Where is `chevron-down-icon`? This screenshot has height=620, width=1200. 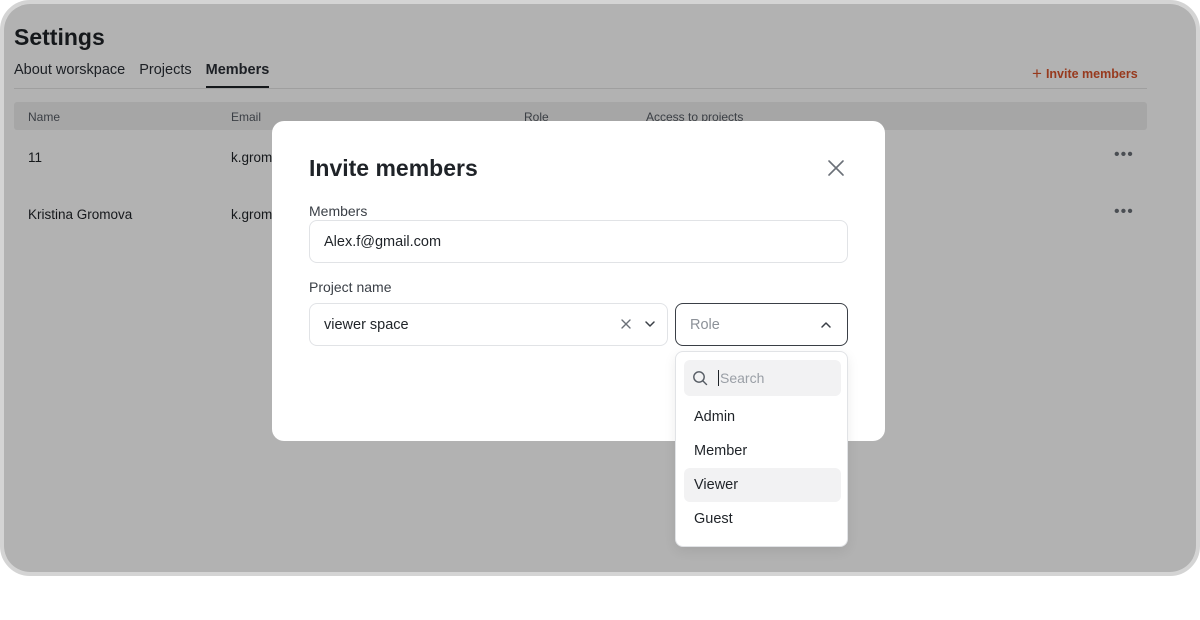 chevron-down-icon is located at coordinates (650, 324).